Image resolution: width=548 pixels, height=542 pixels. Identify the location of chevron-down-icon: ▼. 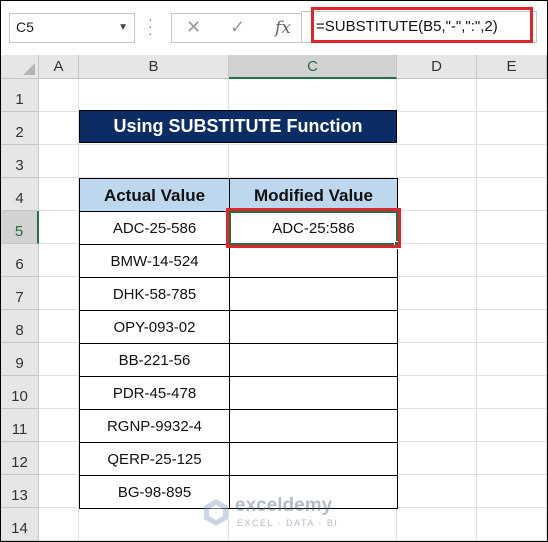
(123, 27).